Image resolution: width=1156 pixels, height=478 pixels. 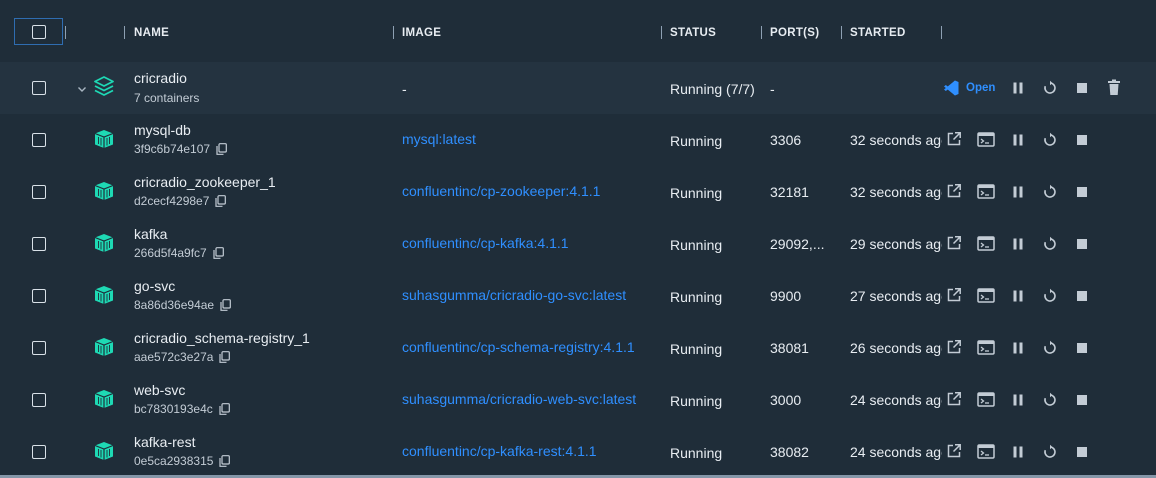 What do you see at coordinates (789, 348) in the screenshot?
I see `container-ports: 38081` at bounding box center [789, 348].